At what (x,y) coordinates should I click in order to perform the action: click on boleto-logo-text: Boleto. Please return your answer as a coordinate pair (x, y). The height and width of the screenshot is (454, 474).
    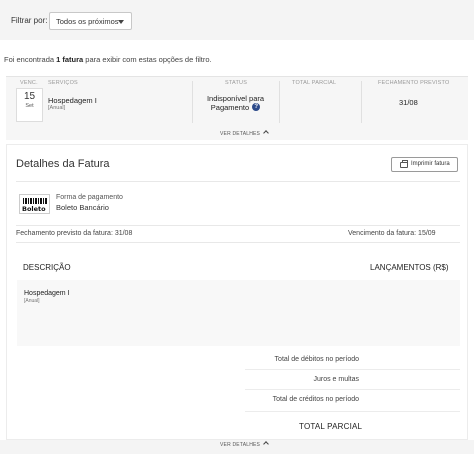
    Looking at the image, I should click on (34, 209).